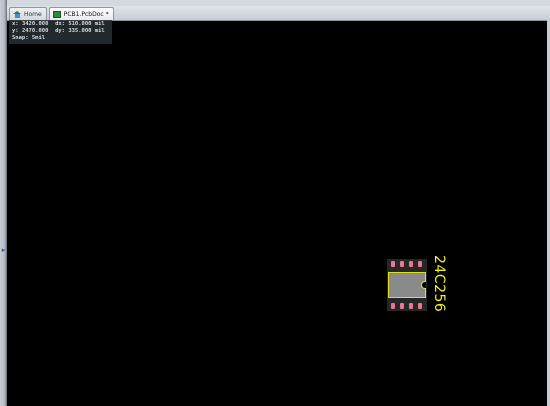 This screenshot has width=550, height=406. Describe the element at coordinates (17, 14) in the screenshot. I see `home-icon` at that location.